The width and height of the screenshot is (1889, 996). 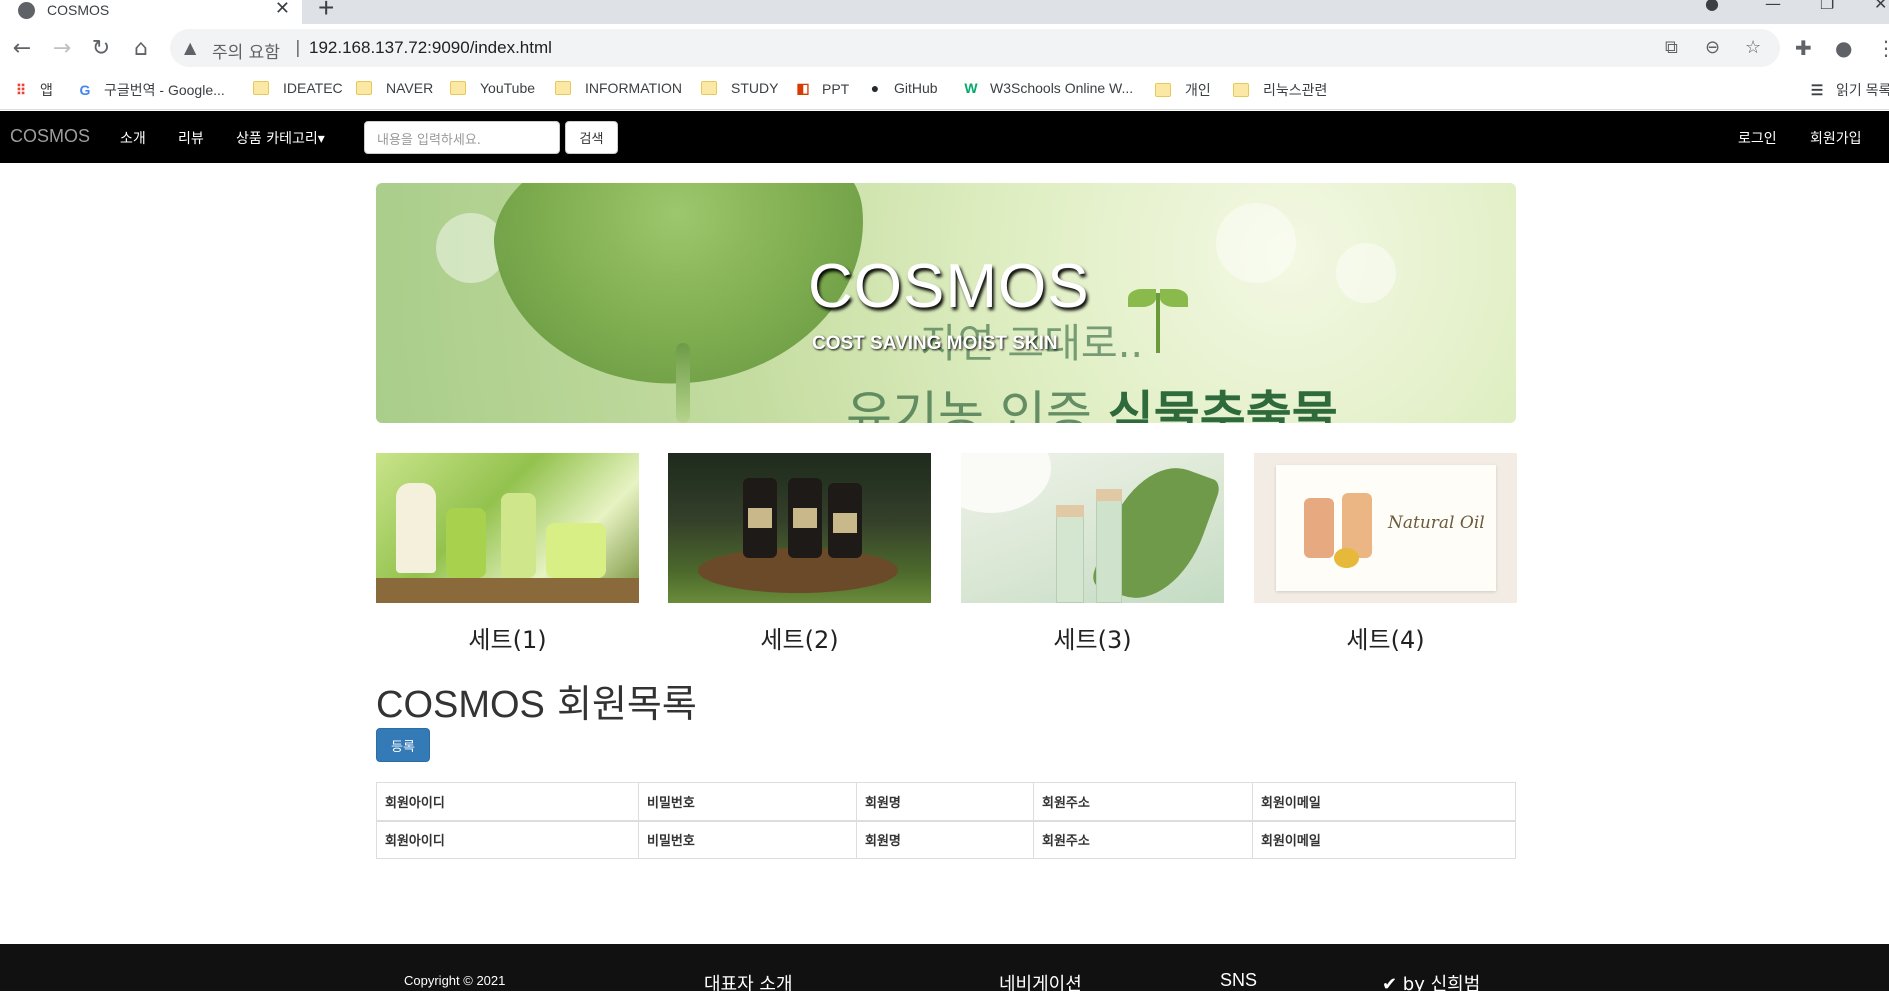 What do you see at coordinates (1827, 6) in the screenshot?
I see `restore-icon: ❐` at bounding box center [1827, 6].